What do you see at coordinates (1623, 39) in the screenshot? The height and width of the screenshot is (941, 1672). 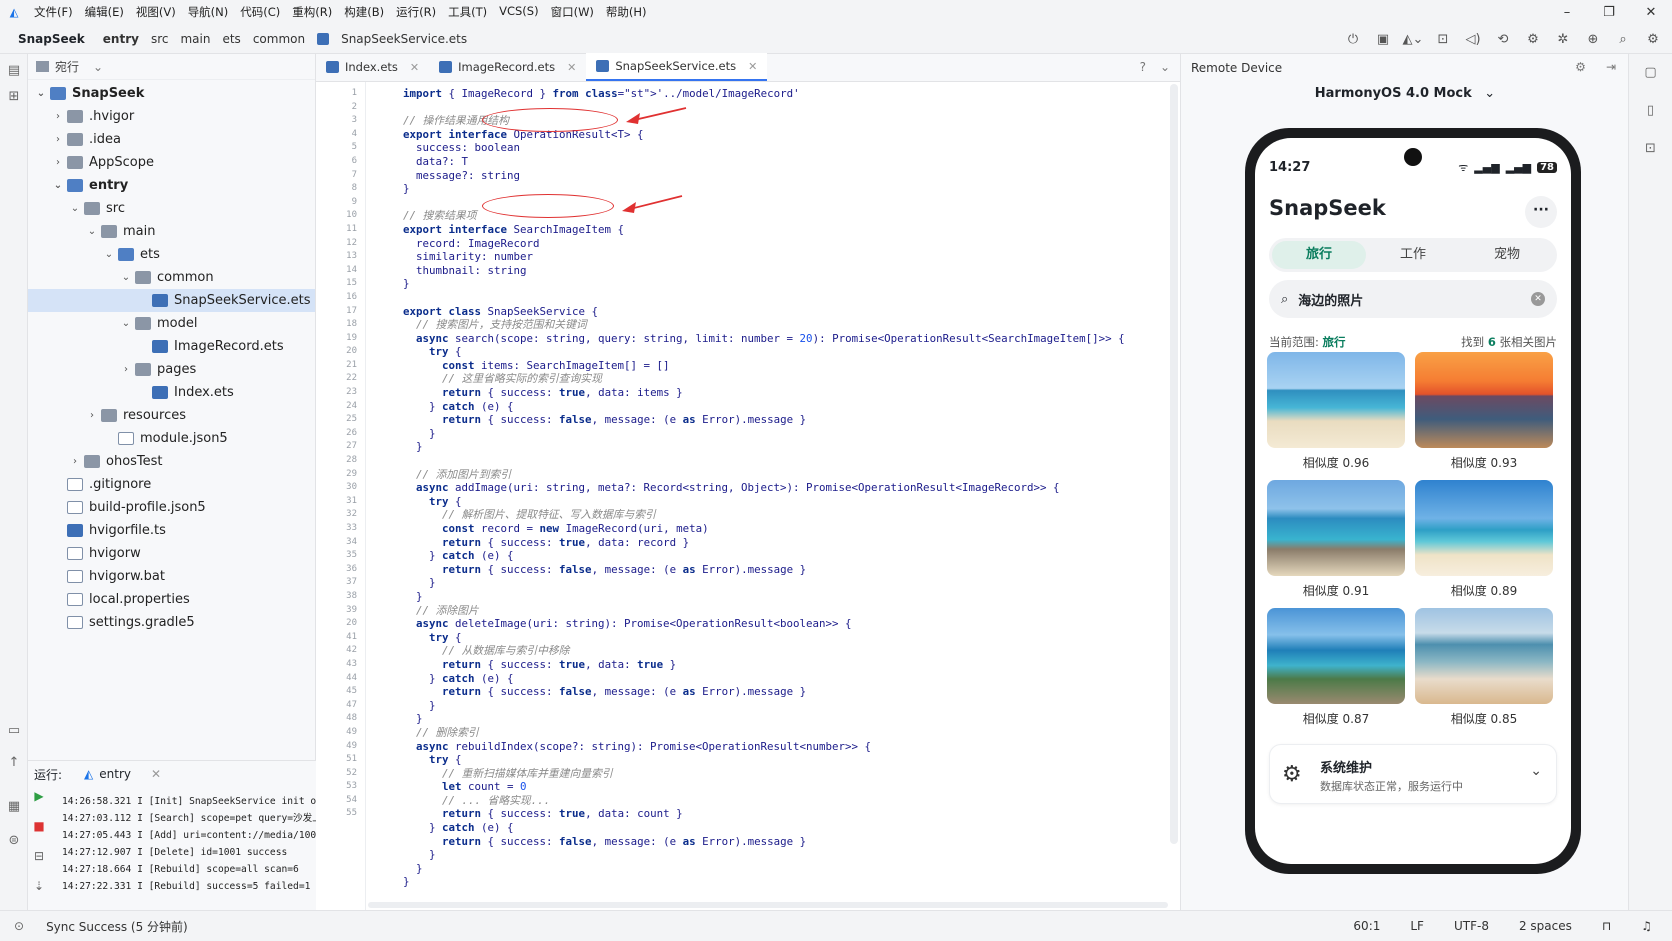 I see `search-icon: ⌕` at bounding box center [1623, 39].